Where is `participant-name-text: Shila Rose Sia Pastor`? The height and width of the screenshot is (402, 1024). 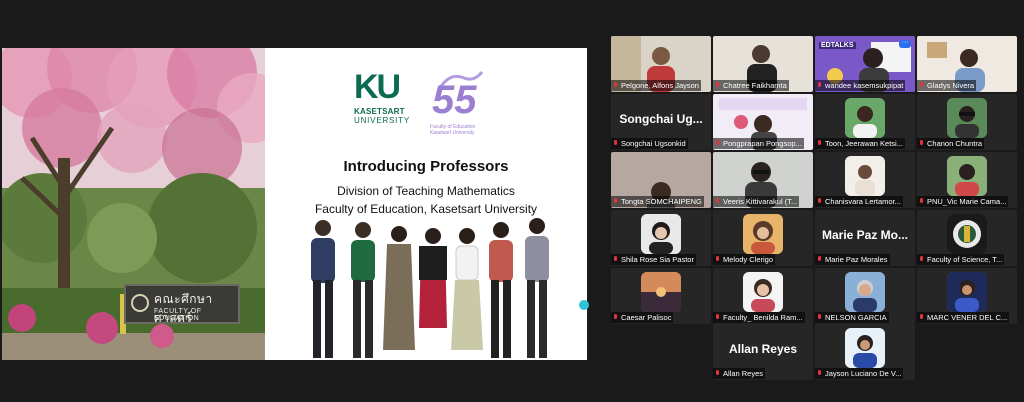 participant-name-text: Shila Rose Sia Pastor is located at coordinates (657, 259).